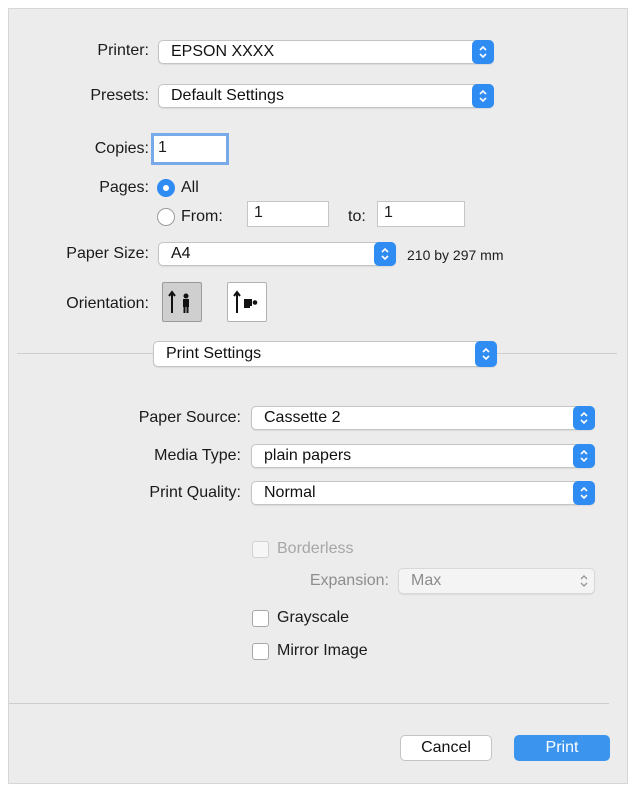  I want to click on pages-label: Pages:, so click(124, 187).